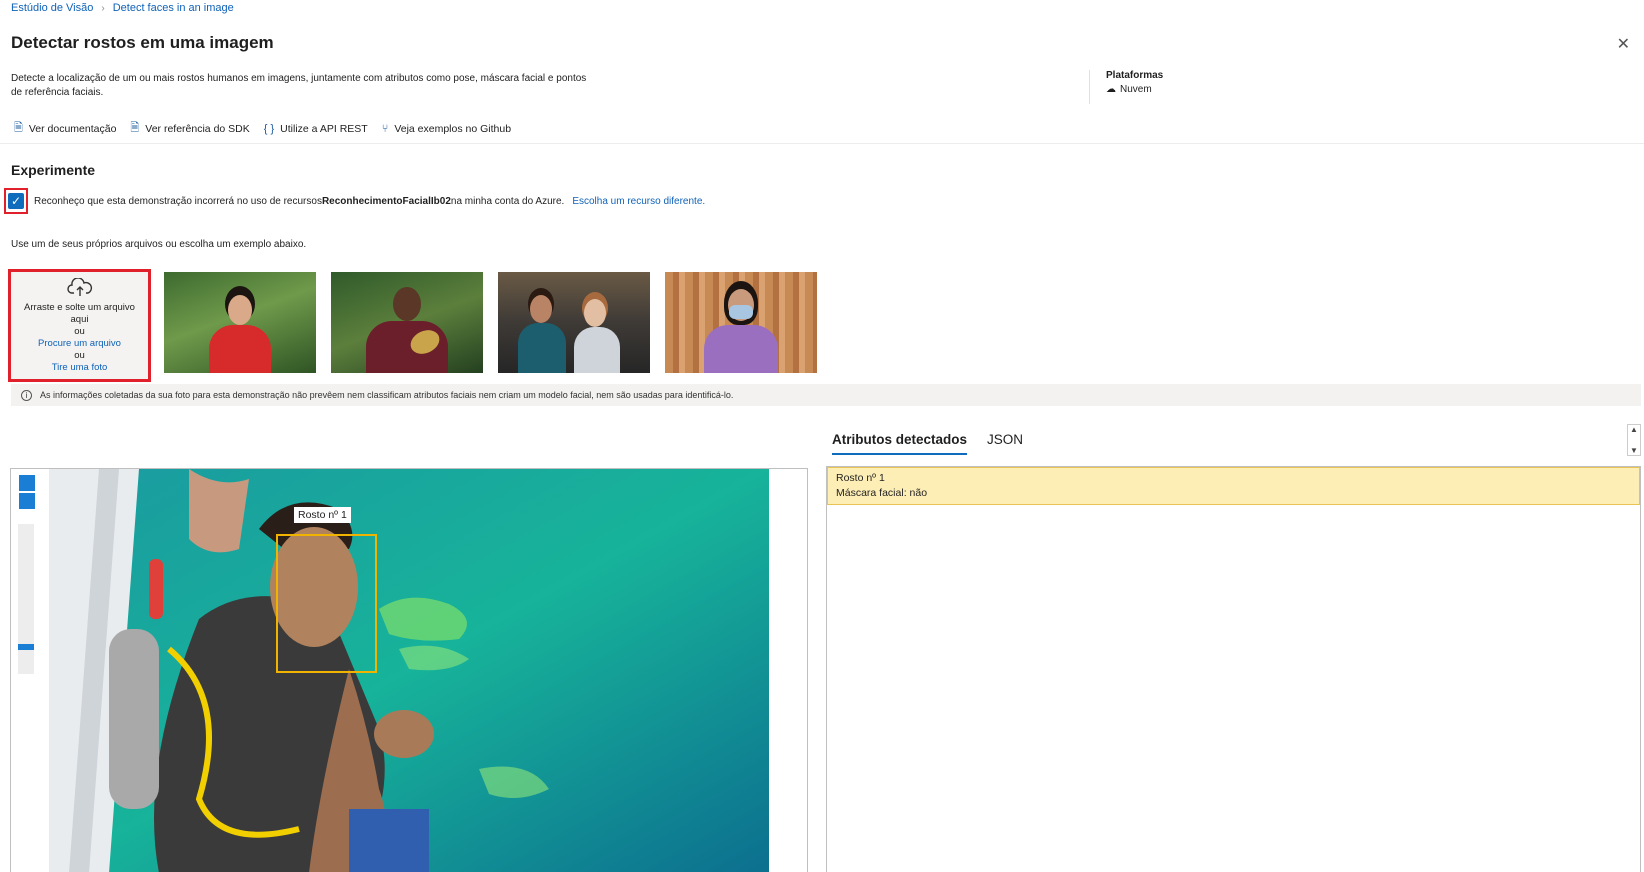 Image resolution: width=1644 pixels, height=872 pixels. Describe the element at coordinates (26, 395) in the screenshot. I see `info-icon: i` at that location.